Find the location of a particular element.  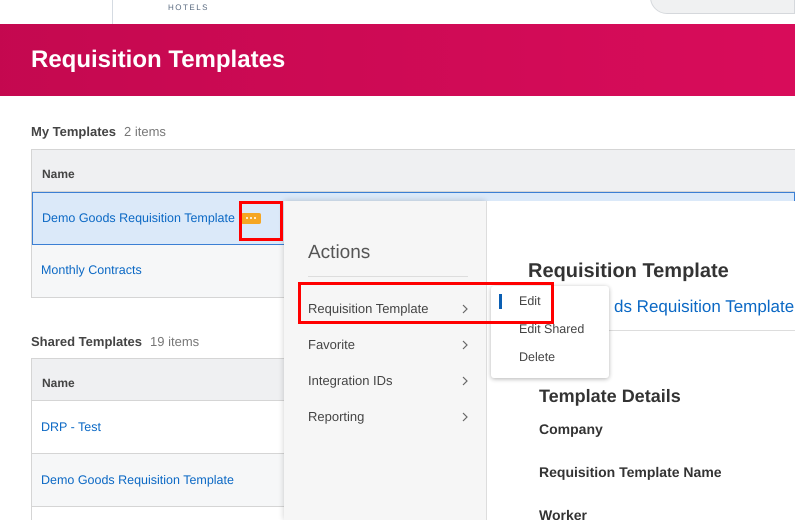

menu-item: Requisition Template is located at coordinates (388, 308).